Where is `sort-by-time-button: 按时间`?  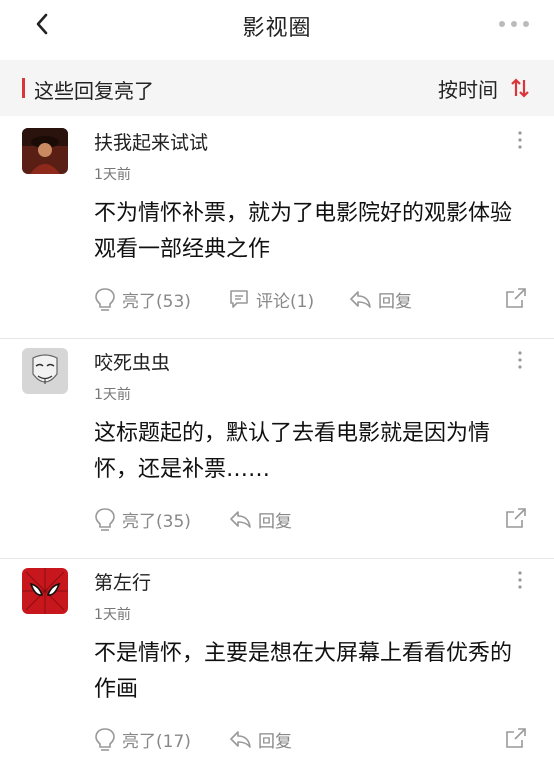
sort-by-time-button: 按时间 is located at coordinates (484, 88).